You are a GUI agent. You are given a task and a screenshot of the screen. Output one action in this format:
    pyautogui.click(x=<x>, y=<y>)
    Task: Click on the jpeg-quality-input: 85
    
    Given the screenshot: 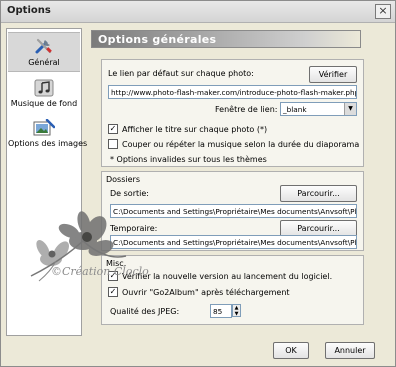 What is the action you would take?
    pyautogui.click(x=221, y=311)
    